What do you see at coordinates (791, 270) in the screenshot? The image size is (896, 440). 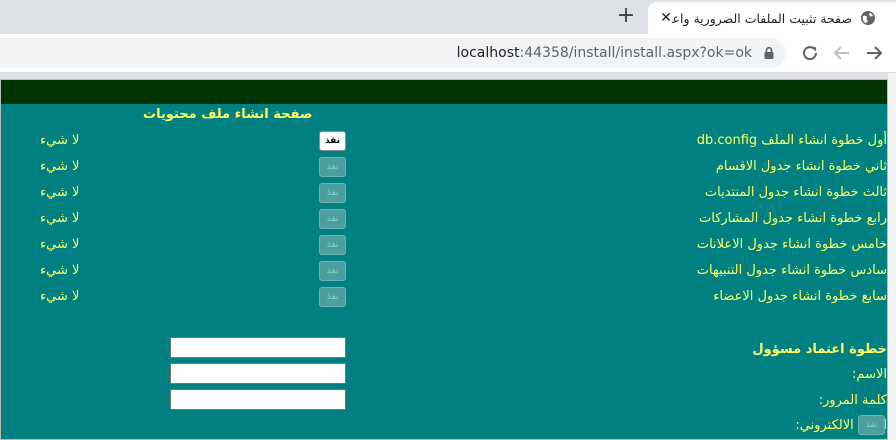 I see `step-6-label: سادس خطوة انشاء جدول التنبيهات` at bounding box center [791, 270].